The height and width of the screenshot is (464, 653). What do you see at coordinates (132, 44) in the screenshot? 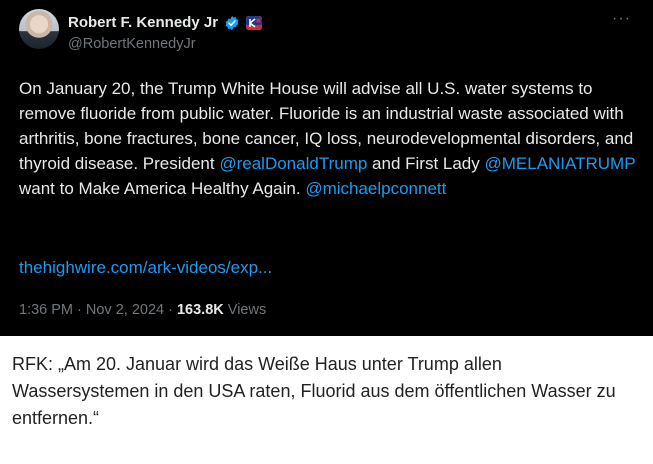
I see `author-handle: @RobertKennedyJr` at bounding box center [132, 44].